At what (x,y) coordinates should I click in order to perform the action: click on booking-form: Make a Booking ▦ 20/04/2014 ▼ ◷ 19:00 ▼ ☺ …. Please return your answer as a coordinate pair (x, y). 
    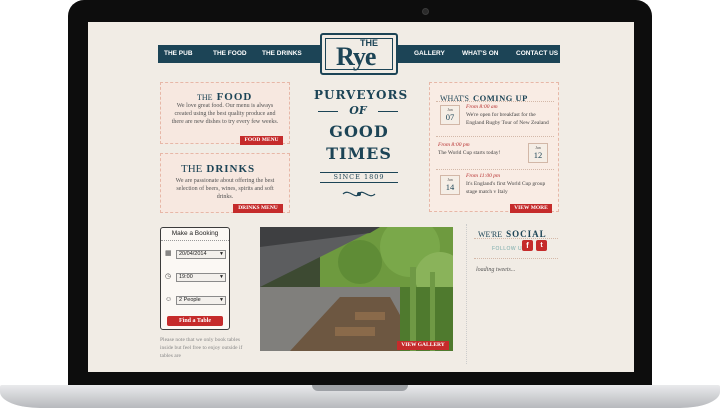
    Looking at the image, I should click on (195, 278).